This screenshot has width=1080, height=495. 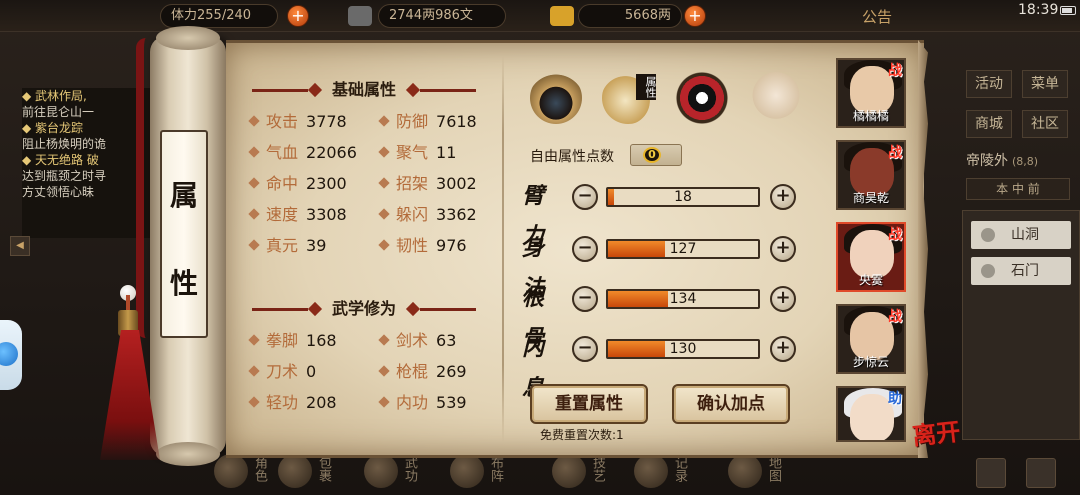 I want to click on add-stamina-button: +, so click(x=298, y=16).